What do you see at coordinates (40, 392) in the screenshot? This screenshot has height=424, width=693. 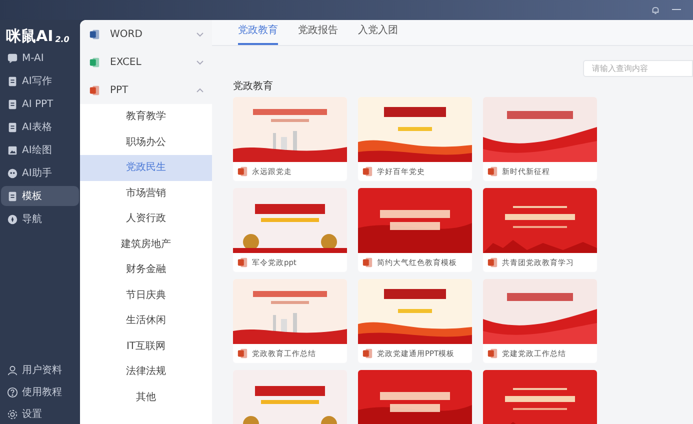 I see `nav-item: 使用教程` at bounding box center [40, 392].